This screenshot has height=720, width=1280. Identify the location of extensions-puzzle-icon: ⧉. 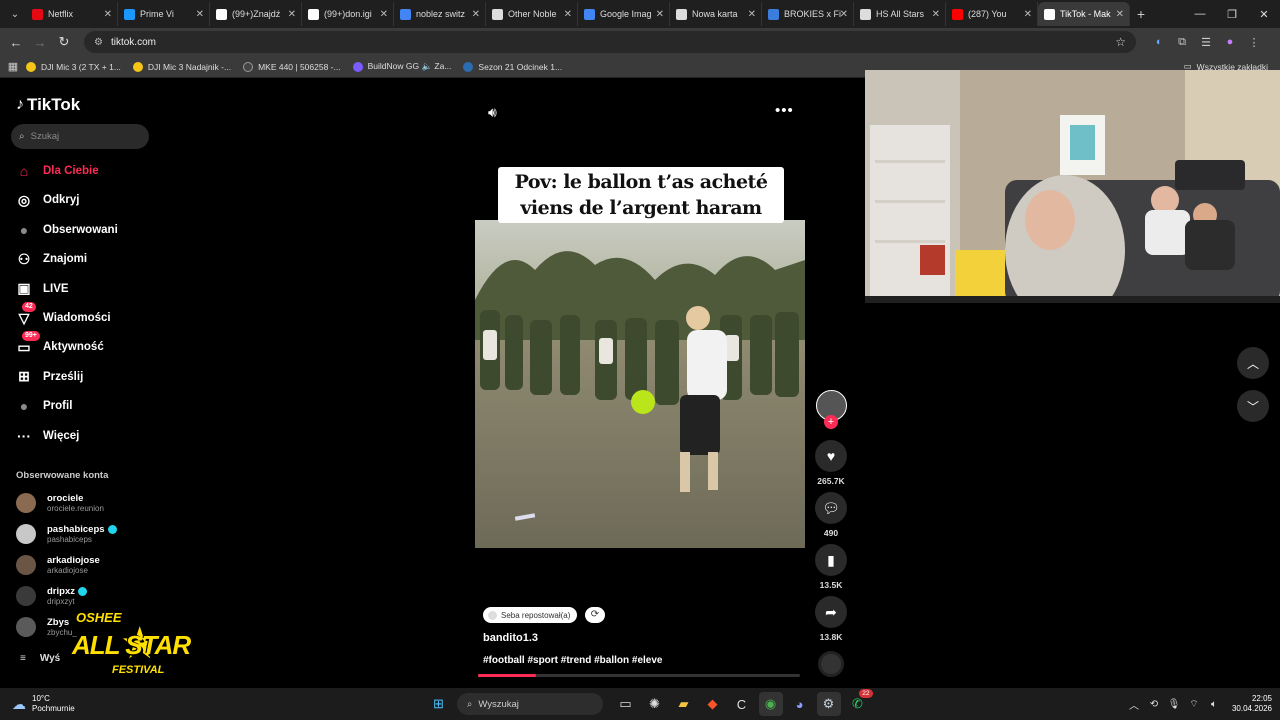
(1182, 42).